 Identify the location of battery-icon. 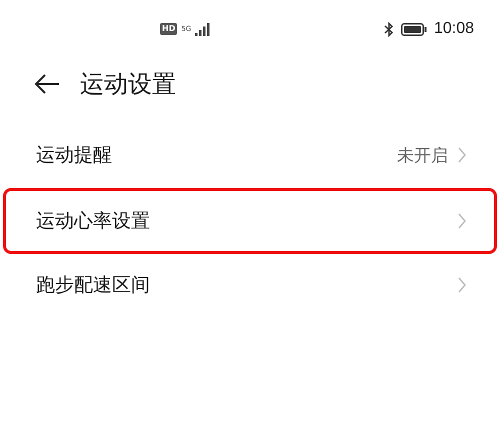
(413, 29).